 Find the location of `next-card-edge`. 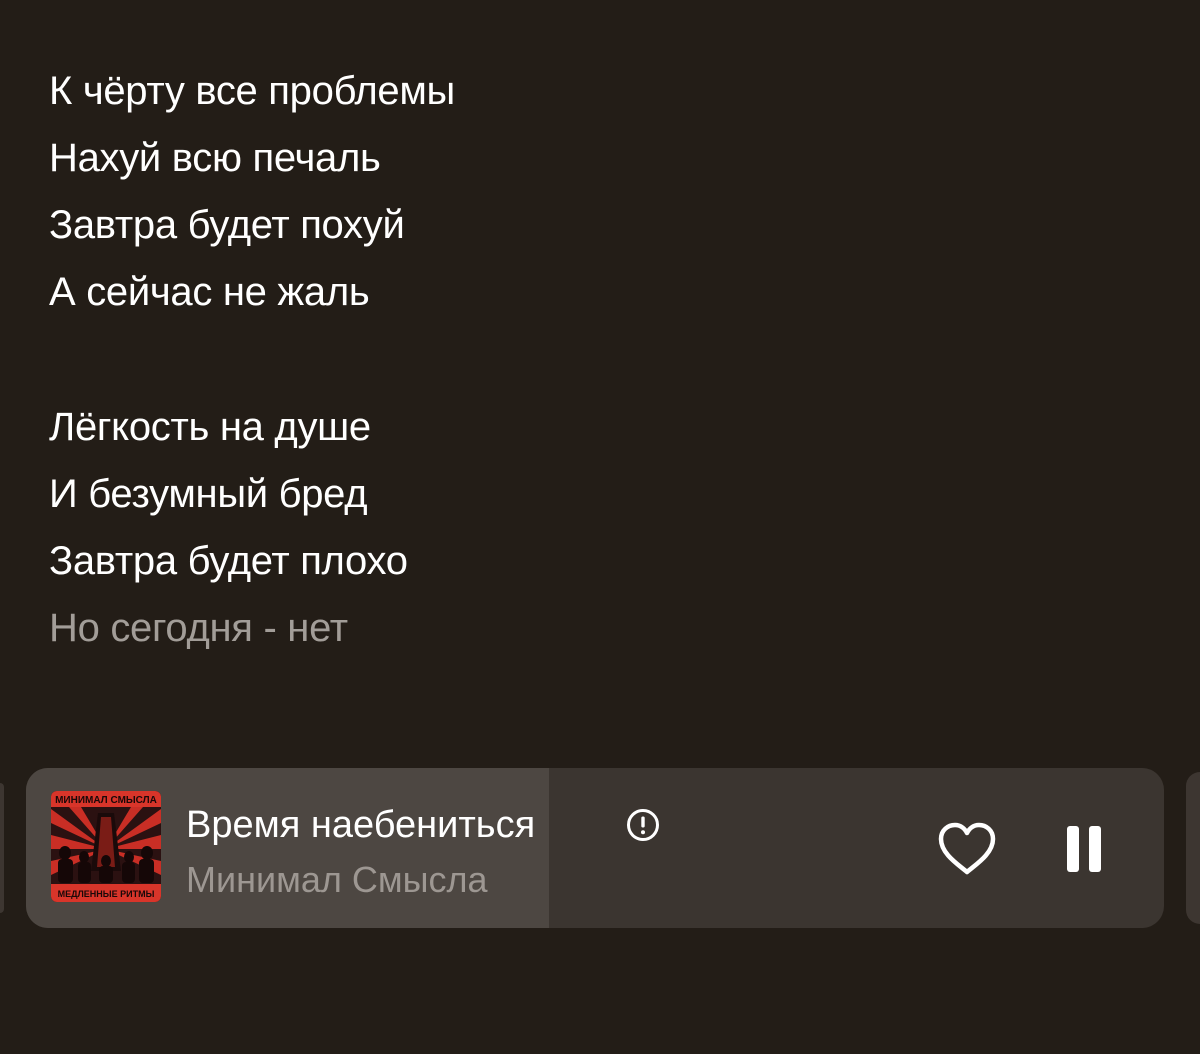

next-card-edge is located at coordinates (1193, 848).